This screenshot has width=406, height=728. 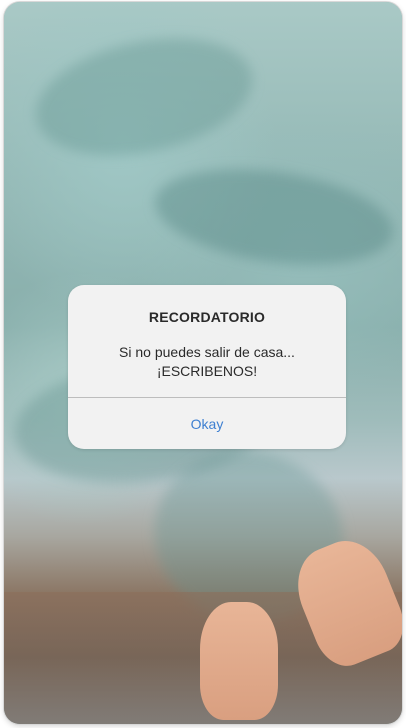 What do you see at coordinates (207, 423) in the screenshot?
I see `okay-button: Okay` at bounding box center [207, 423].